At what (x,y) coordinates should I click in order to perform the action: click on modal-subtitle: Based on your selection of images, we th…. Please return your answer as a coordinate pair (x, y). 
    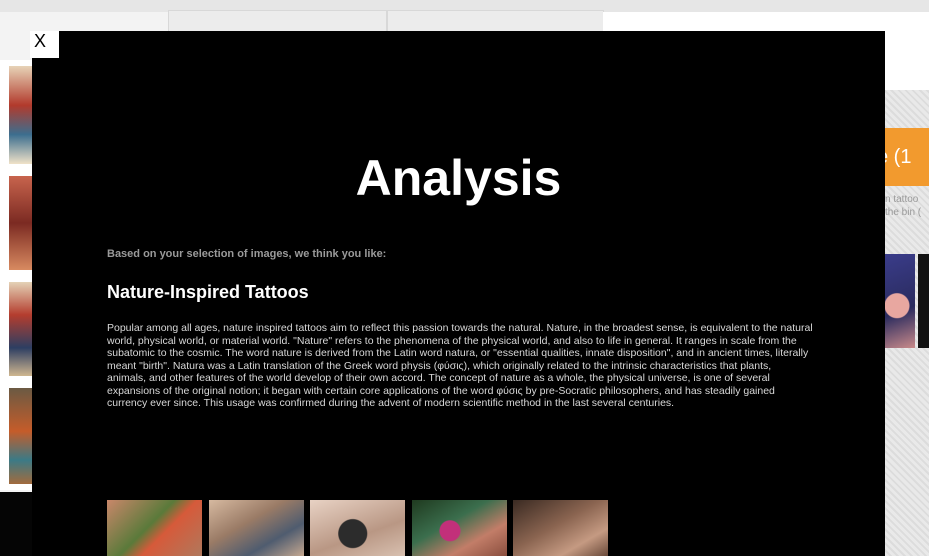
    Looking at the image, I should click on (247, 254).